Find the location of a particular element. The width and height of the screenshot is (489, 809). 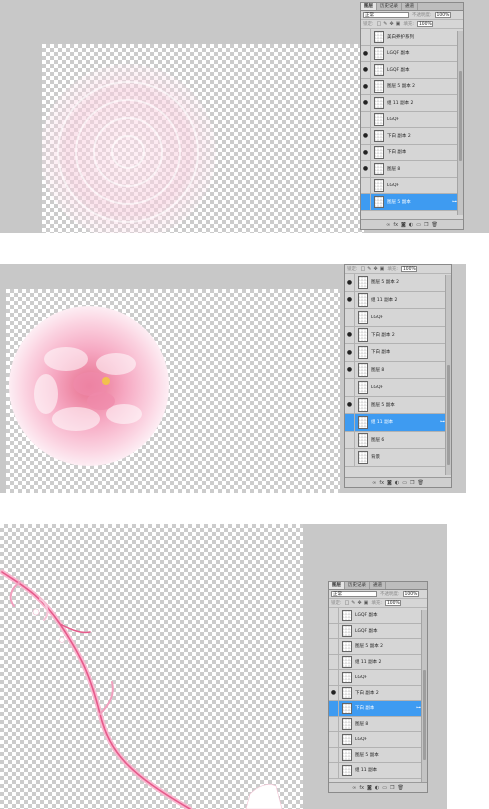

layer-row: ● 组 11 副本 is located at coordinates (378, 771).